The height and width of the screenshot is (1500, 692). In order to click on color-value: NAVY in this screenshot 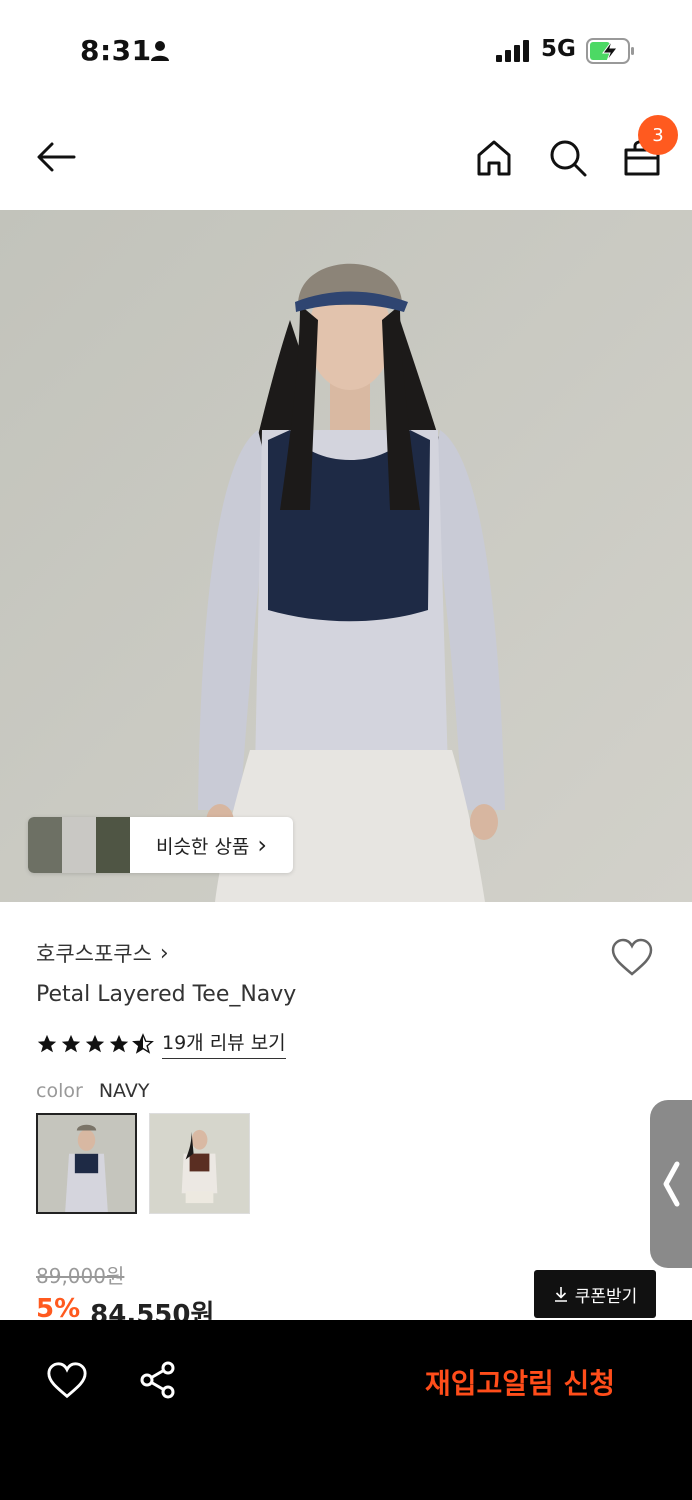, I will do `click(124, 1091)`.